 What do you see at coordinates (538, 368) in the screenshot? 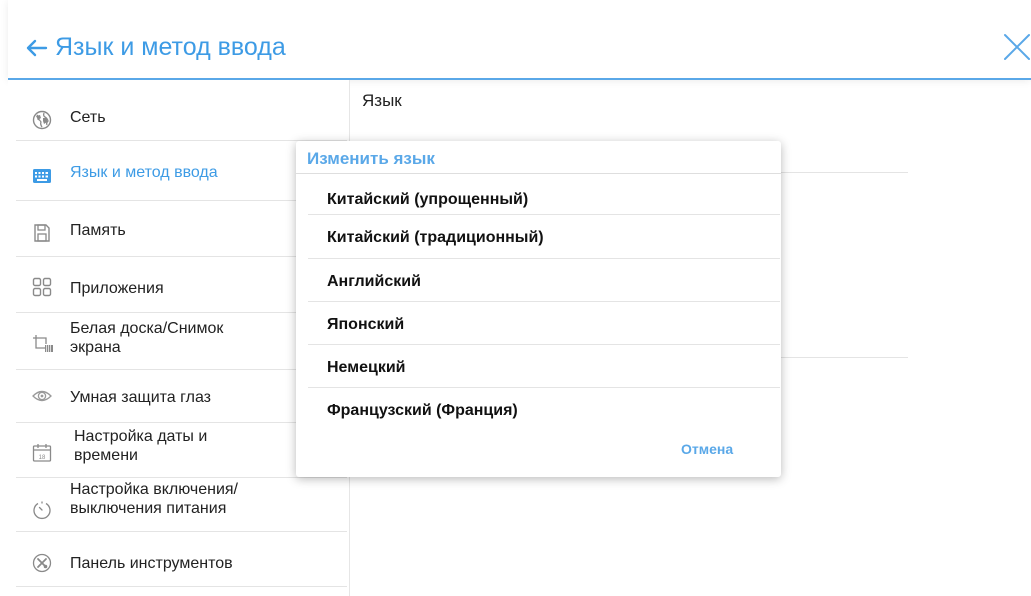
I see `language-option: Немецкий` at bounding box center [538, 368].